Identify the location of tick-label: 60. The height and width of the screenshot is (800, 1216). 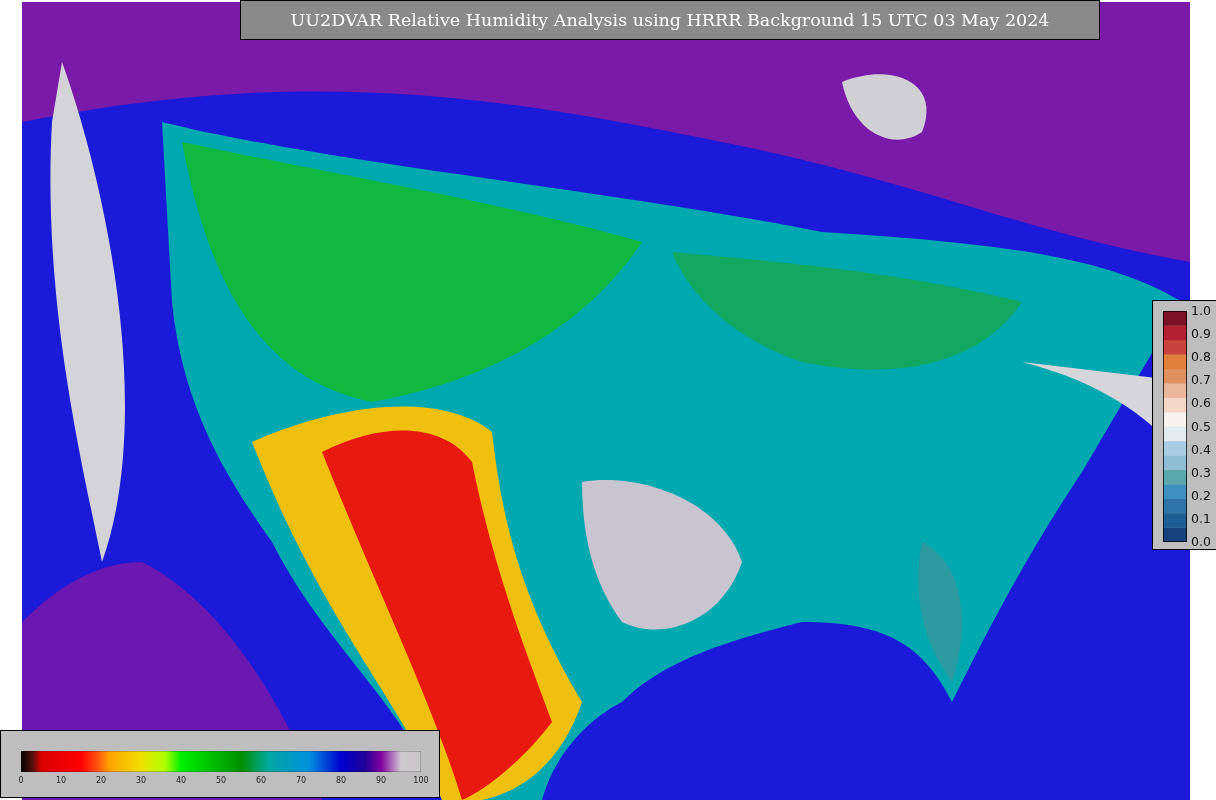
(261, 781).